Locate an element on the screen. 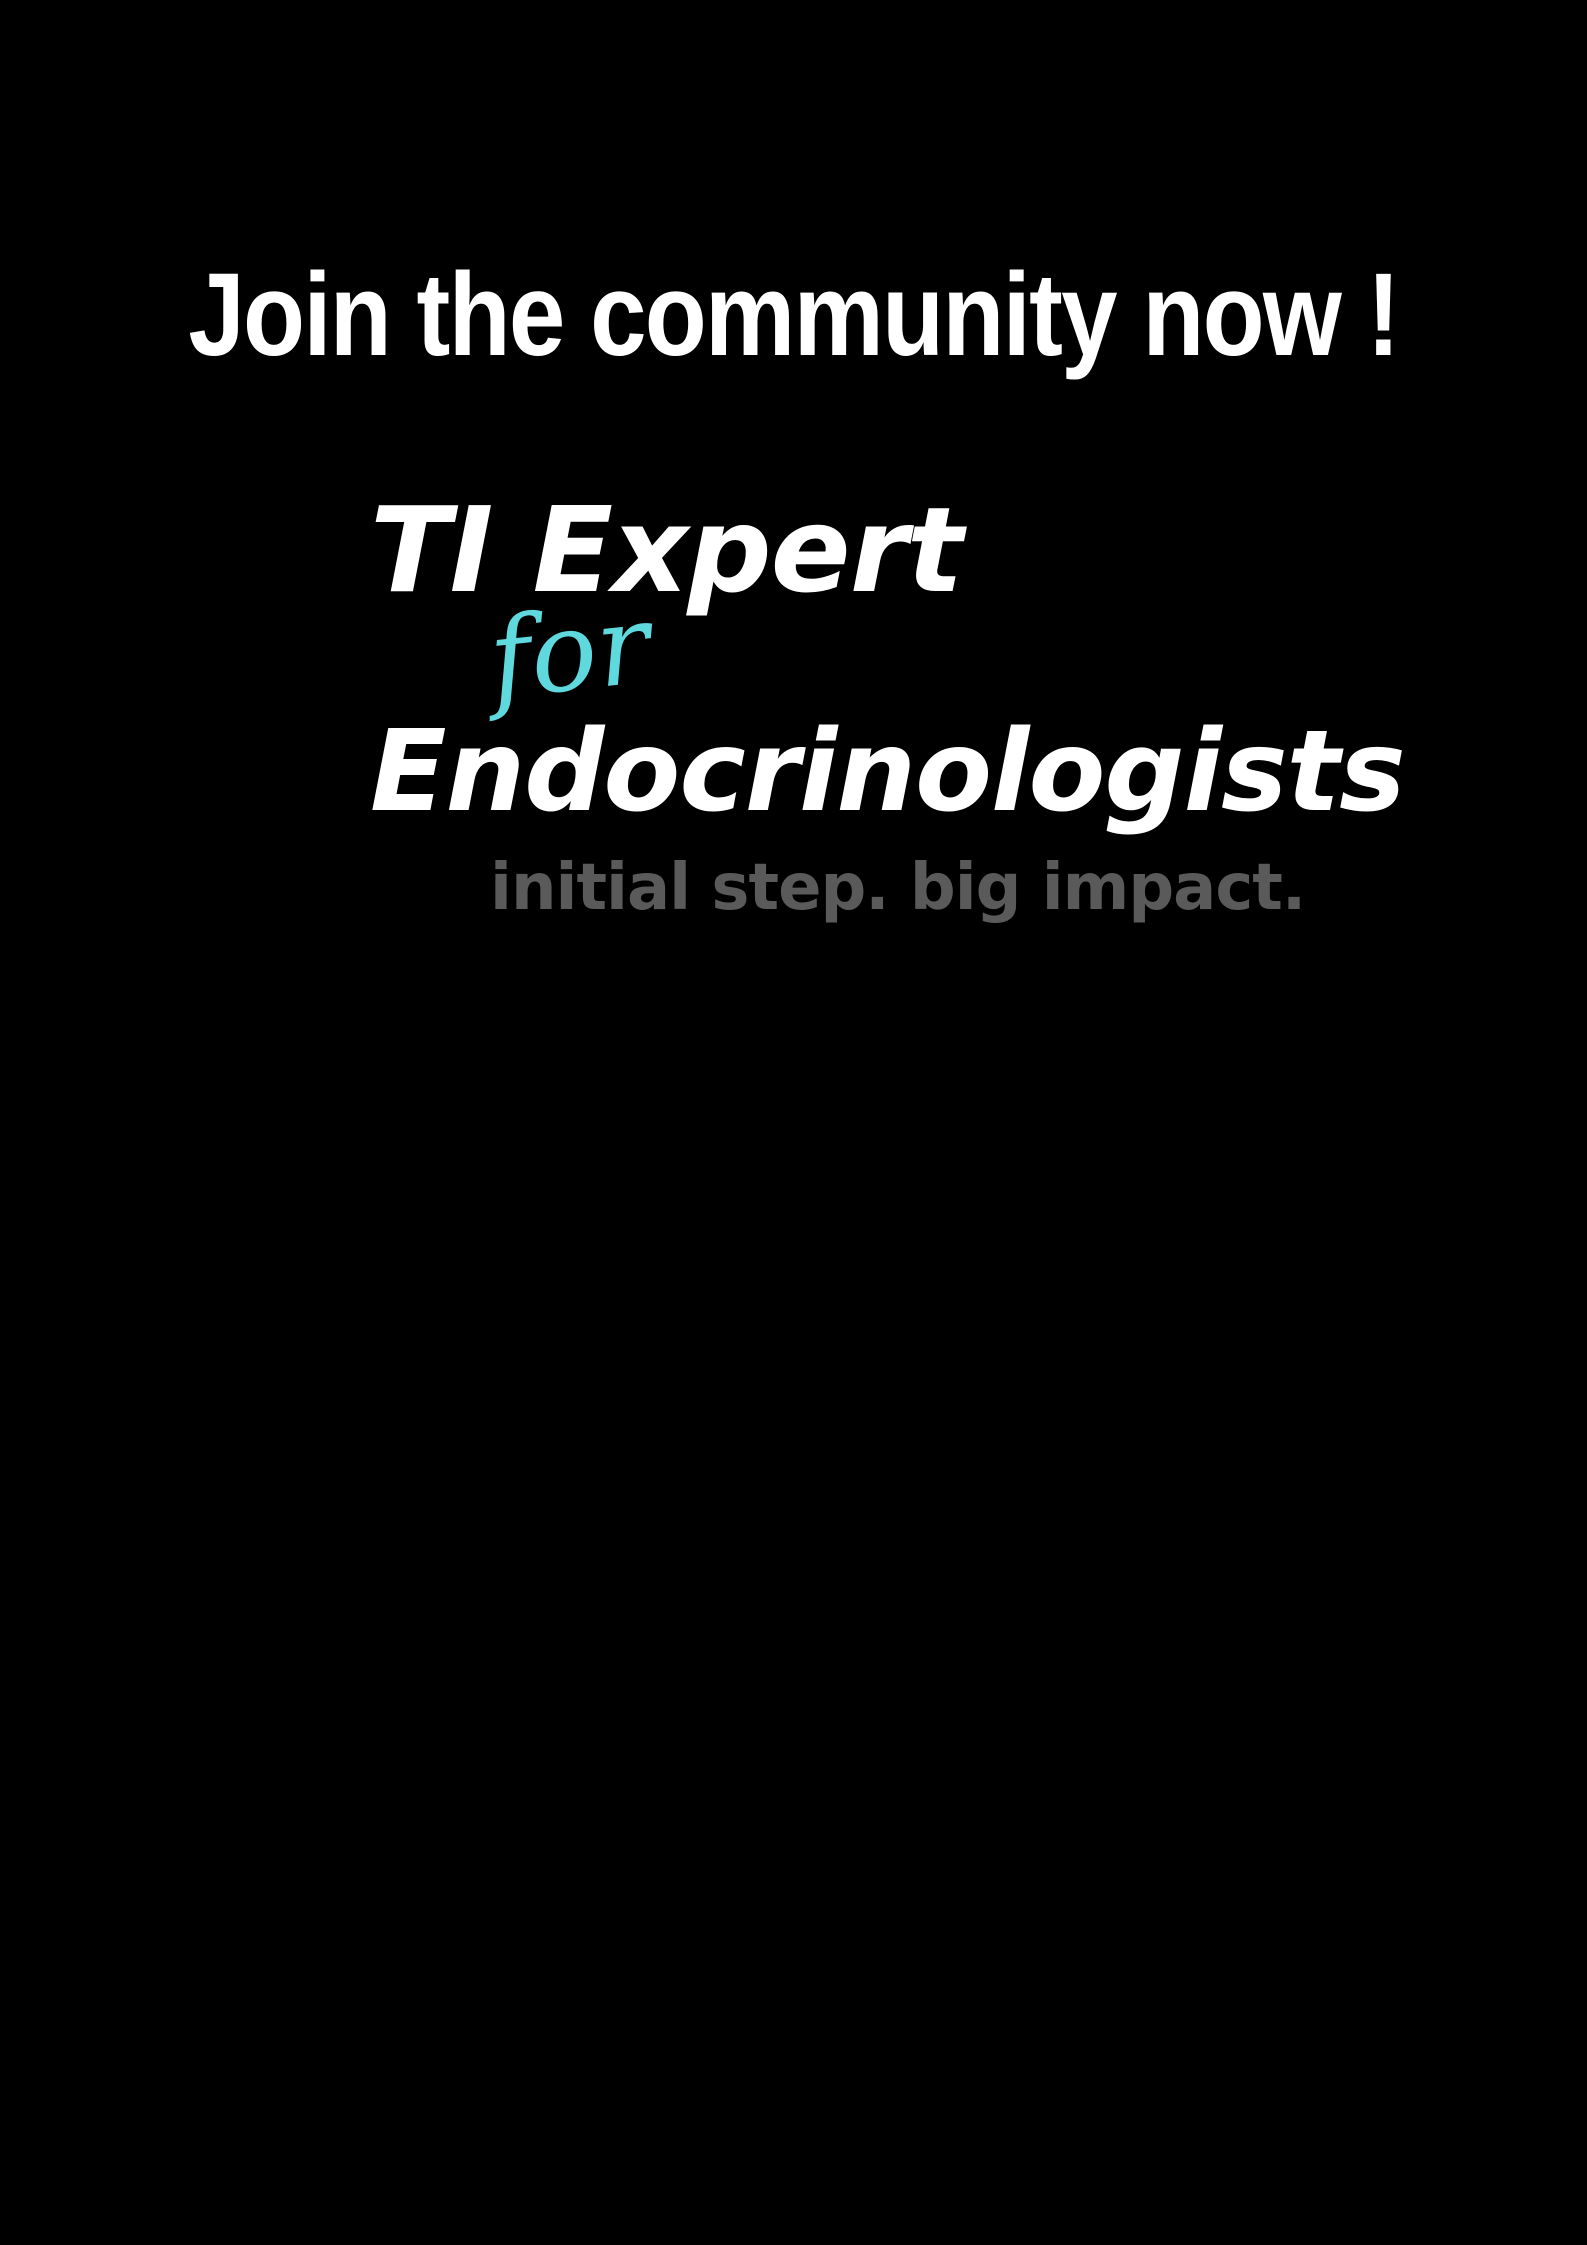 The height and width of the screenshot is (2245, 1587). logo-title-line1: TI Expert is located at coordinates (666, 550).